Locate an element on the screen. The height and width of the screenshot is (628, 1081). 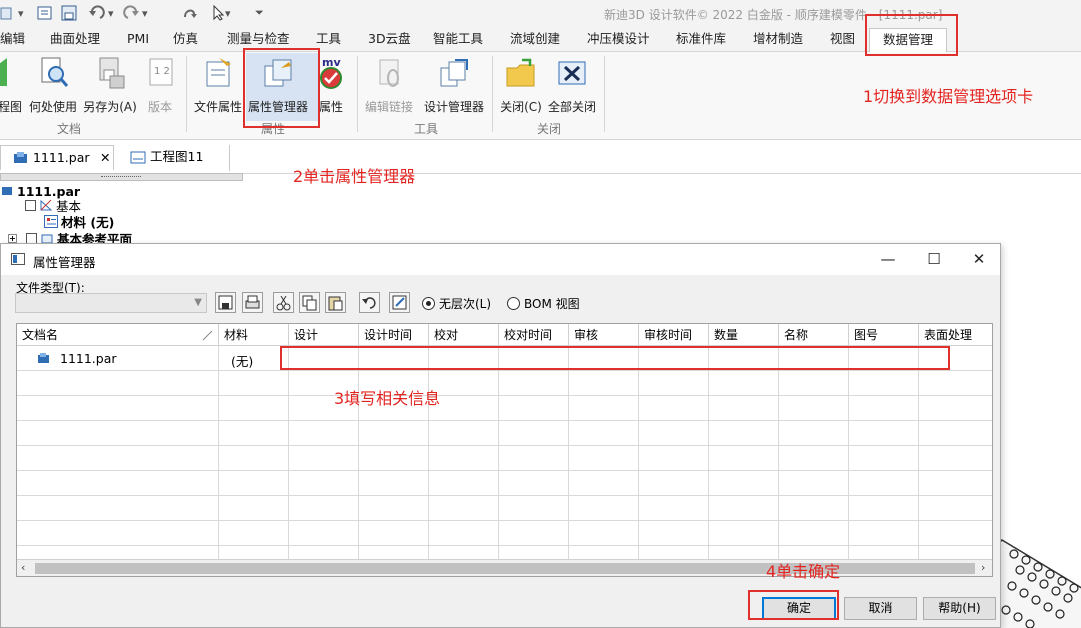
horizontal-scrollbar: ‹ › is located at coordinates (504, 567).